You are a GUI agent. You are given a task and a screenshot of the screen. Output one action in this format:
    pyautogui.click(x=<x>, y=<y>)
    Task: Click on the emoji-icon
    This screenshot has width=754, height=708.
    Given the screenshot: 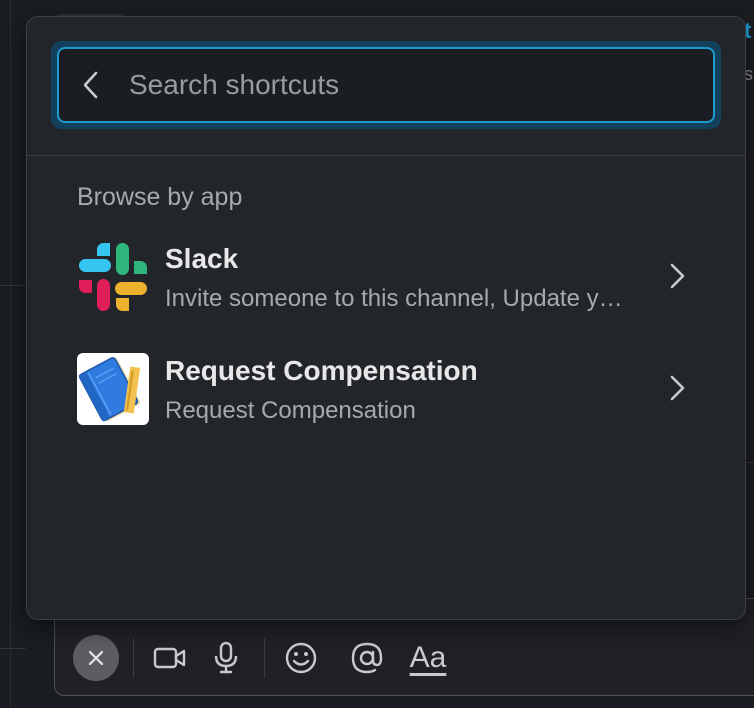 What is the action you would take?
    pyautogui.click(x=301, y=658)
    